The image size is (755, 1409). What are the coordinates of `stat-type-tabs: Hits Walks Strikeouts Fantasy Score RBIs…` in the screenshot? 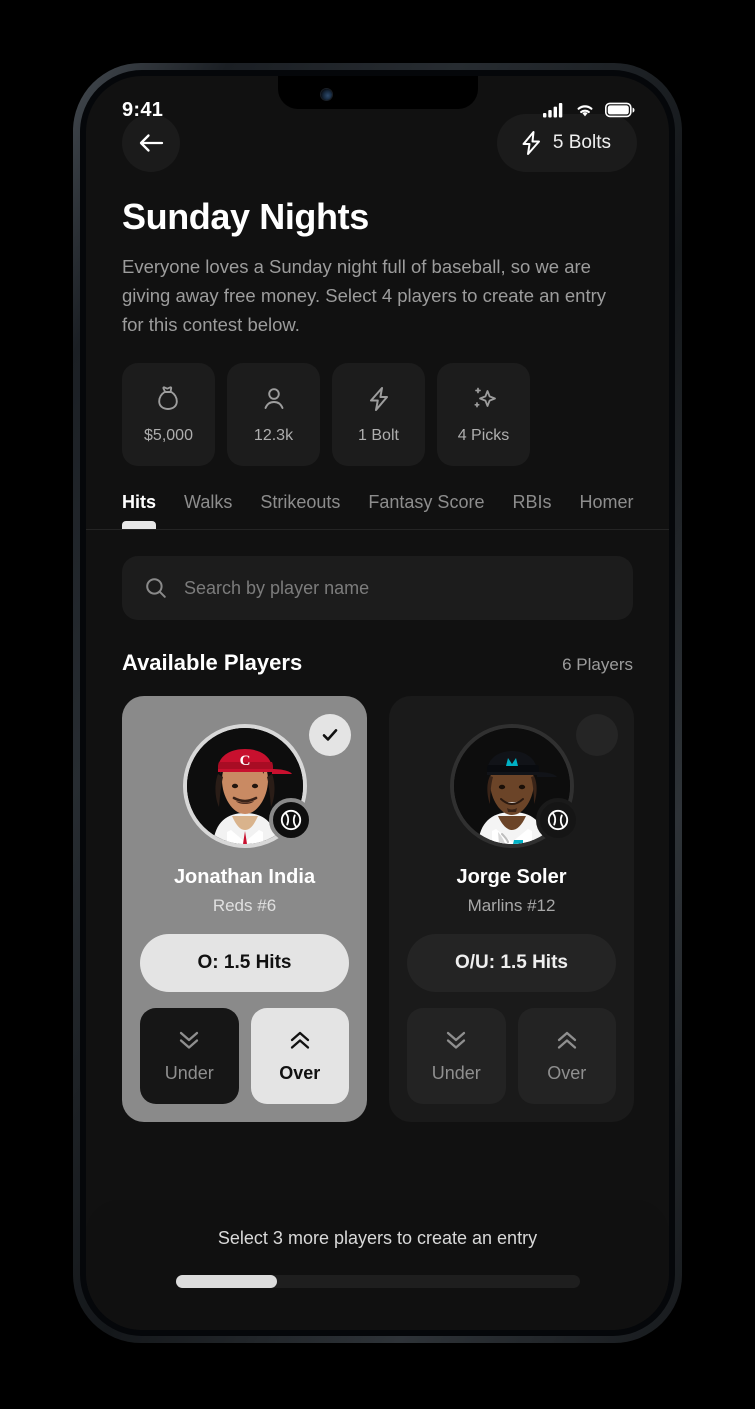 It's located at (377, 497).